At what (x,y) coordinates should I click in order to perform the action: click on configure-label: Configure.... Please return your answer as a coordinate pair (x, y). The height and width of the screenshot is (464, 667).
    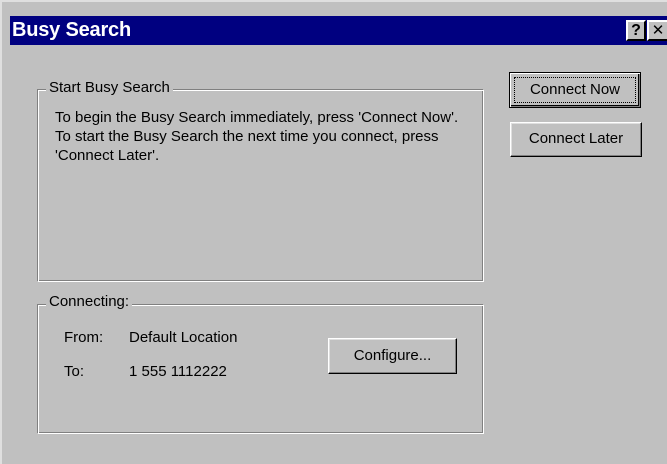
    Looking at the image, I should click on (392, 355).